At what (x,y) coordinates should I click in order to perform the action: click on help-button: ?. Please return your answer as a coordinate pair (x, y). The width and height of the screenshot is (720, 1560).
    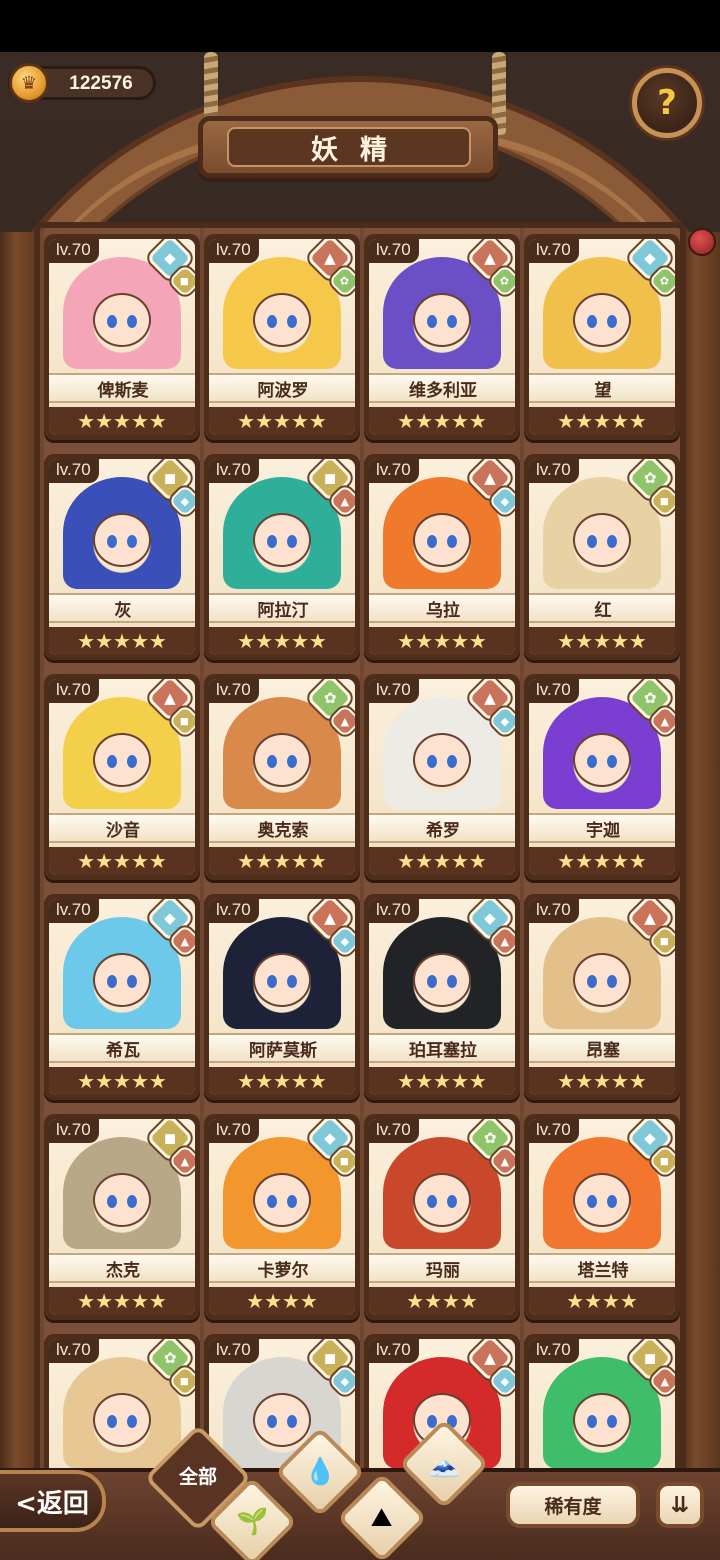
    Looking at the image, I should click on (667, 103).